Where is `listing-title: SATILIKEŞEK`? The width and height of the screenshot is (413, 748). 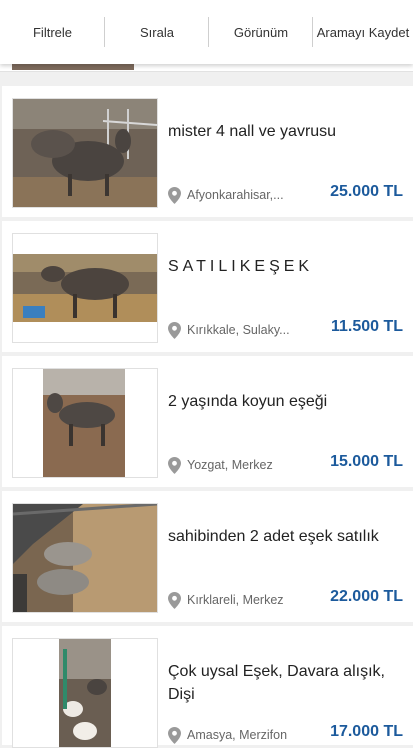 listing-title: SATILIKEŞEK is located at coordinates (241, 266).